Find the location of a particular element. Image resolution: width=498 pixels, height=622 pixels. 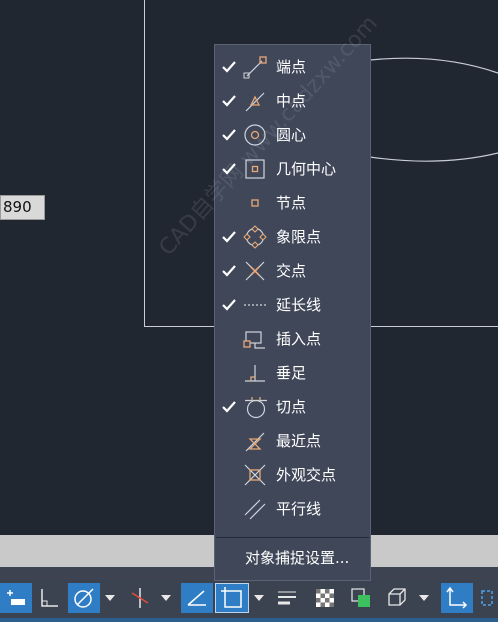

nearest-icon is located at coordinates (255, 442).